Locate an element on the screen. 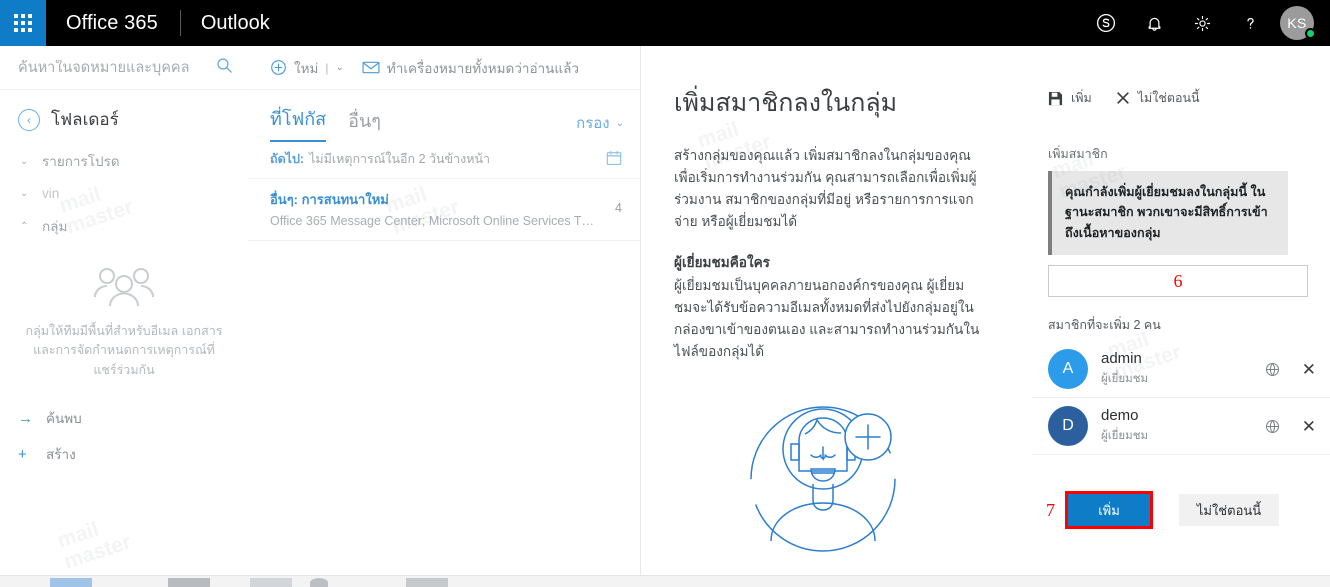  sidebar-item-create: + สร้าง is located at coordinates (124, 454).